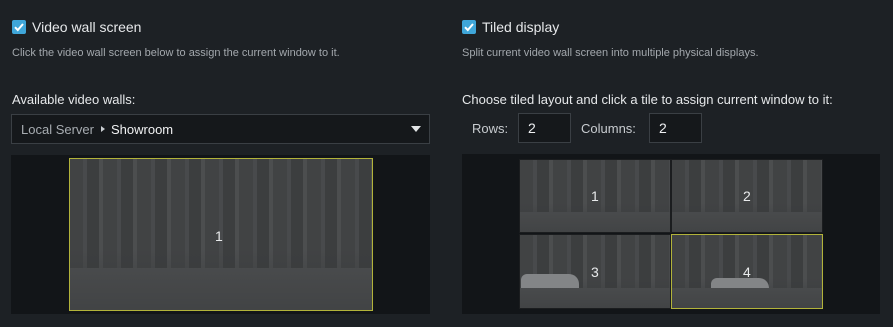 This screenshot has height=327, width=893. I want to click on selection-border, so click(747, 271).